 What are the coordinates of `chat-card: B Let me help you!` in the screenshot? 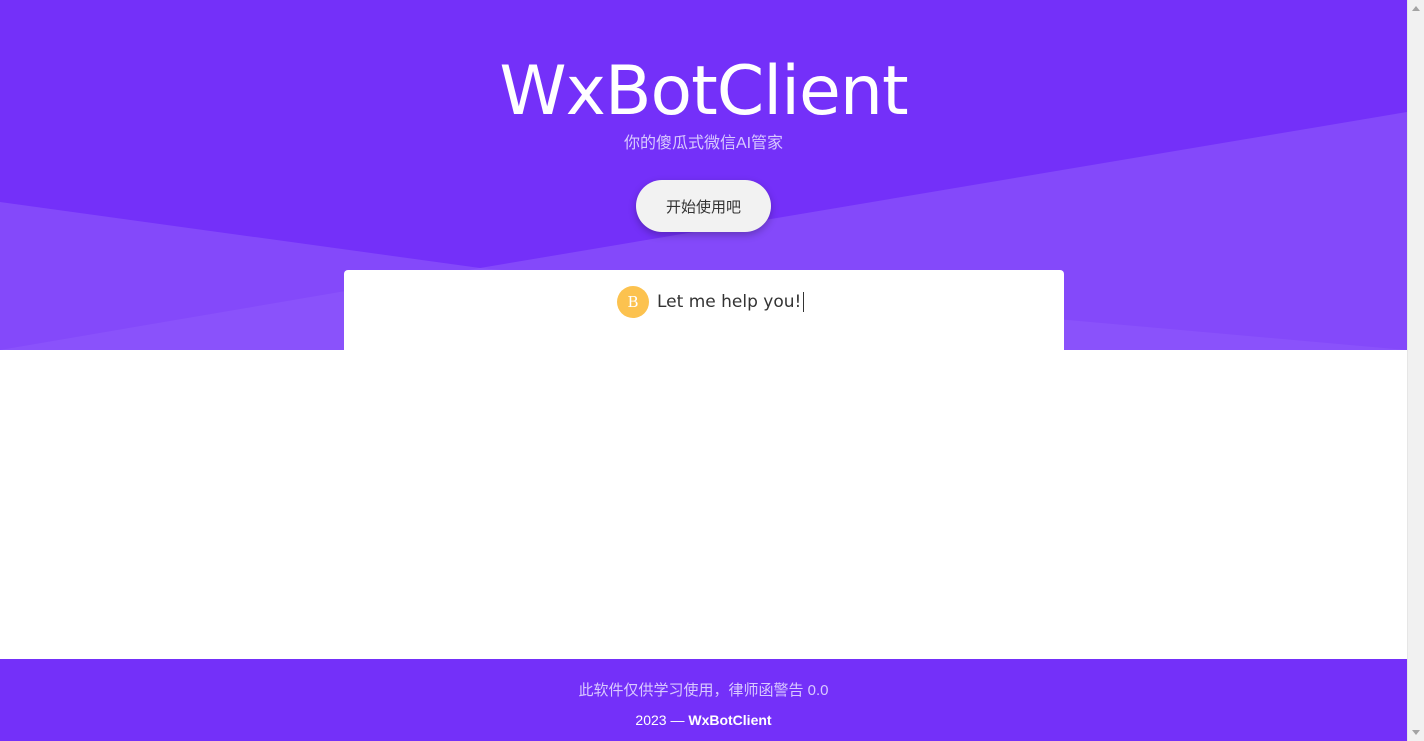 It's located at (704, 310).